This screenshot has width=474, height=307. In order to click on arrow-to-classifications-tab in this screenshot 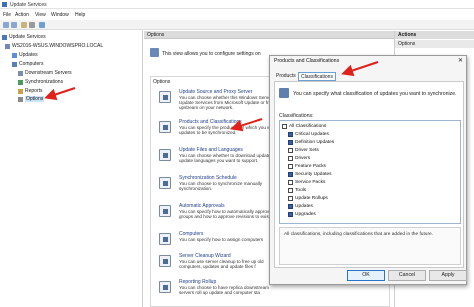, I will do `click(360, 69)`.